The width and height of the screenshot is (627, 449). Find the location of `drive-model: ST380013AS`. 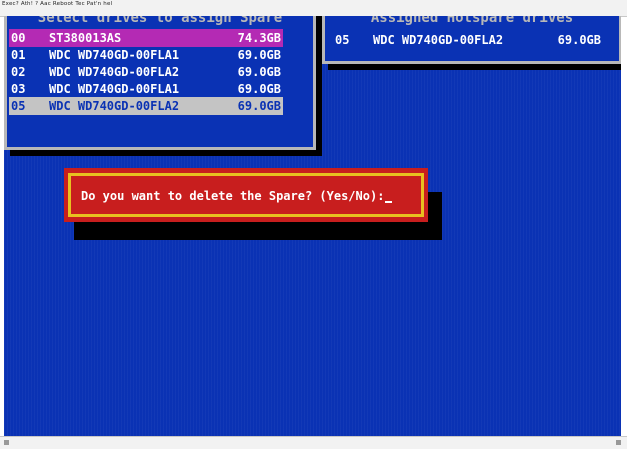

drive-model: ST380013AS is located at coordinates (85, 38).